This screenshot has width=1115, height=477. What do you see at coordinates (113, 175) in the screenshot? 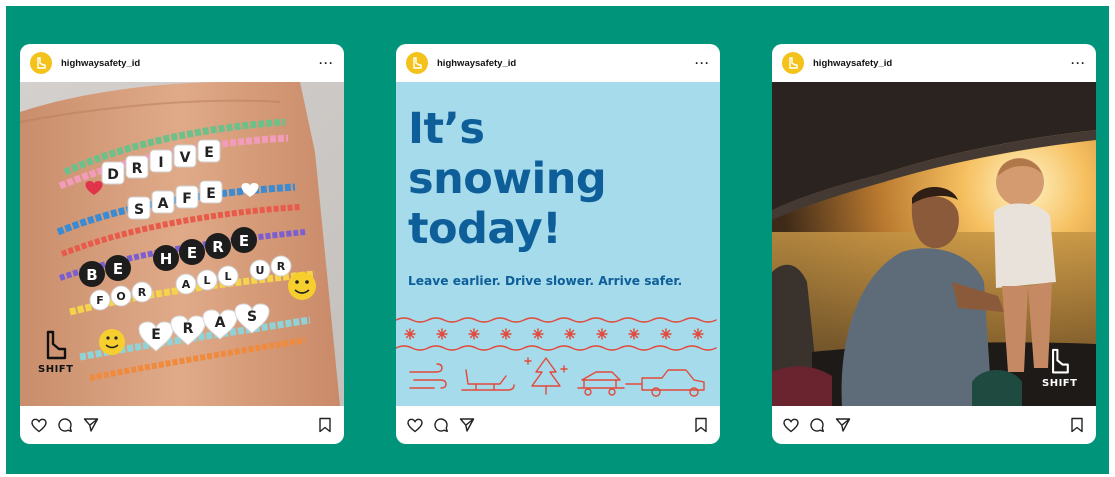
I see `svg-text: D` at bounding box center [113, 175].